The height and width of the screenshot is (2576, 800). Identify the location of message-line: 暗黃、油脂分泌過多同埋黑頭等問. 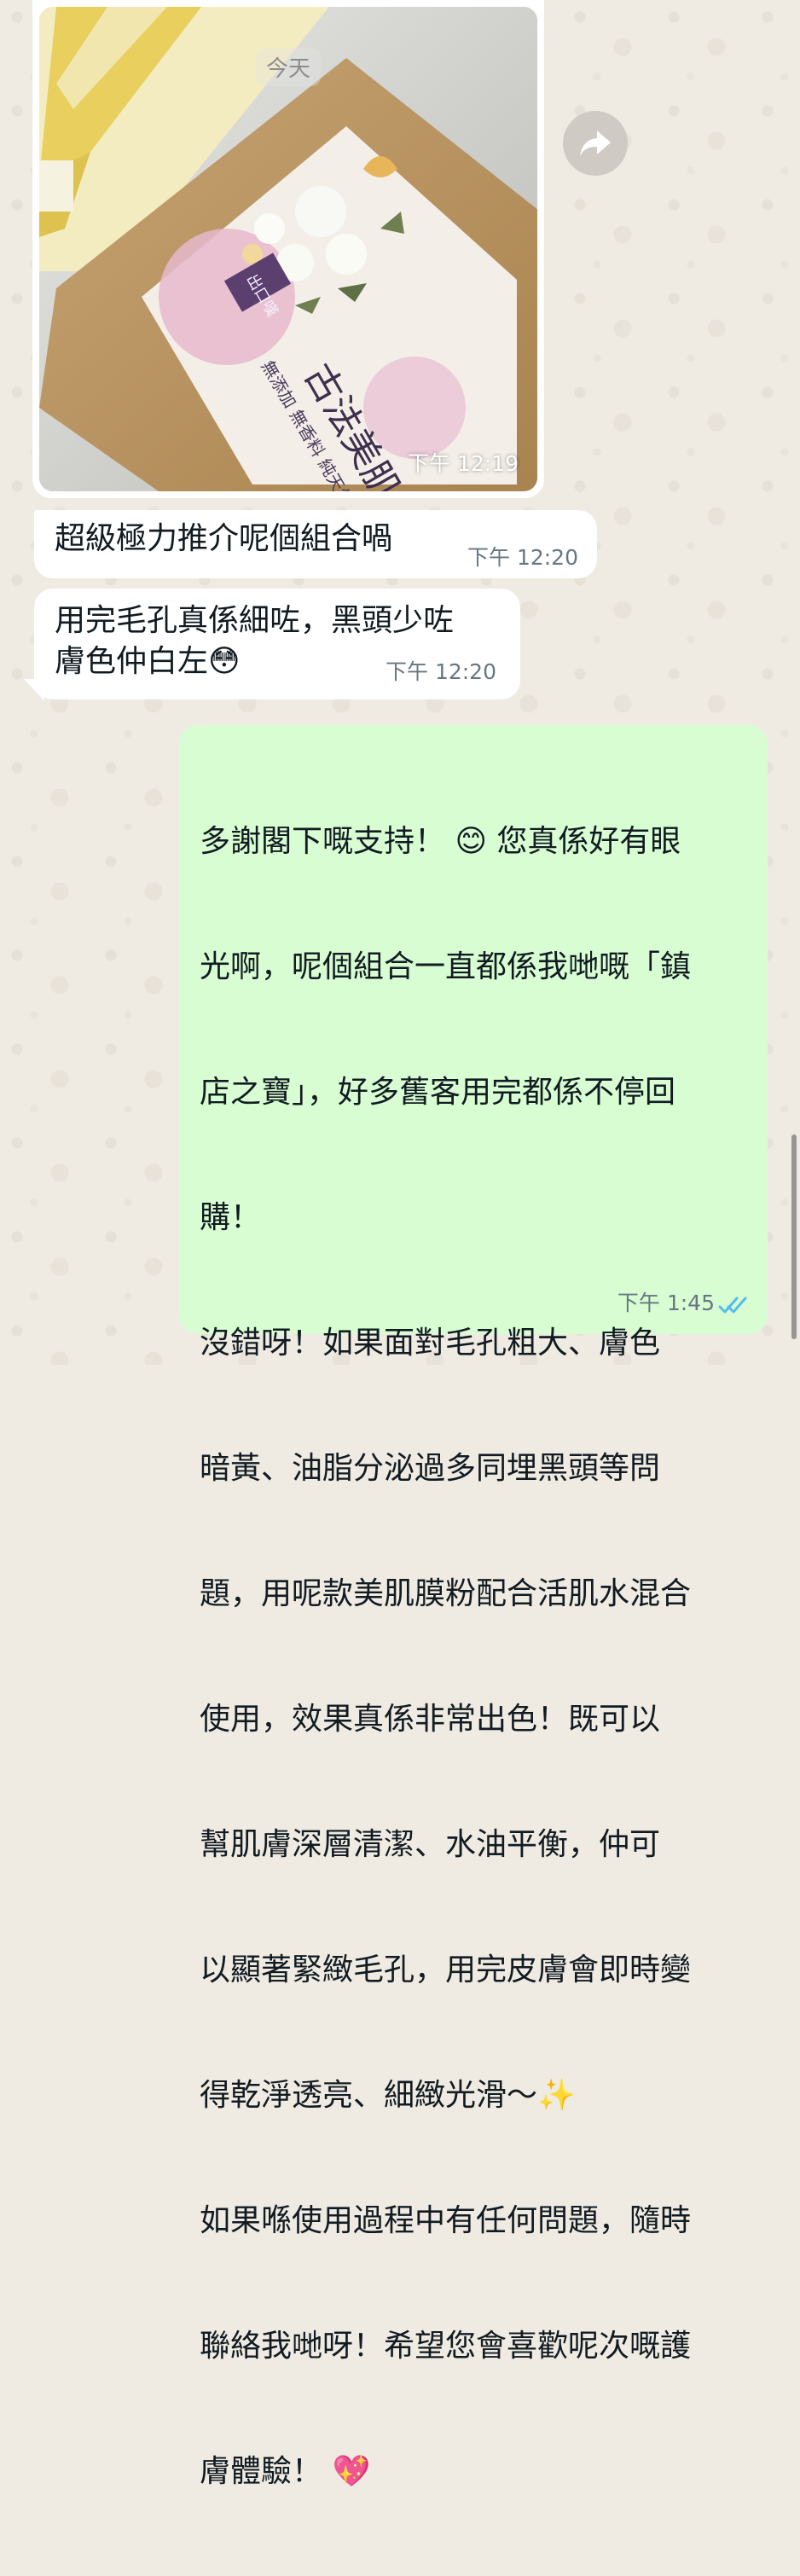
(430, 1468).